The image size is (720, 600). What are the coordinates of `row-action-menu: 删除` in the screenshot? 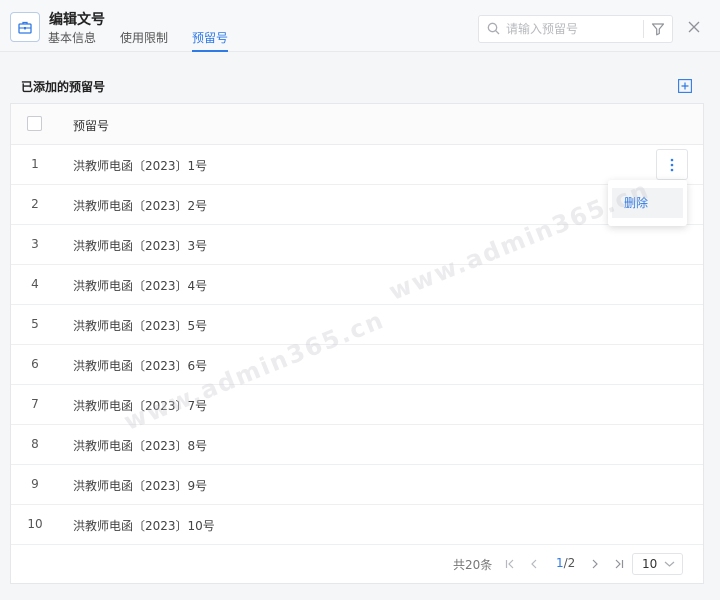 It's located at (647, 203).